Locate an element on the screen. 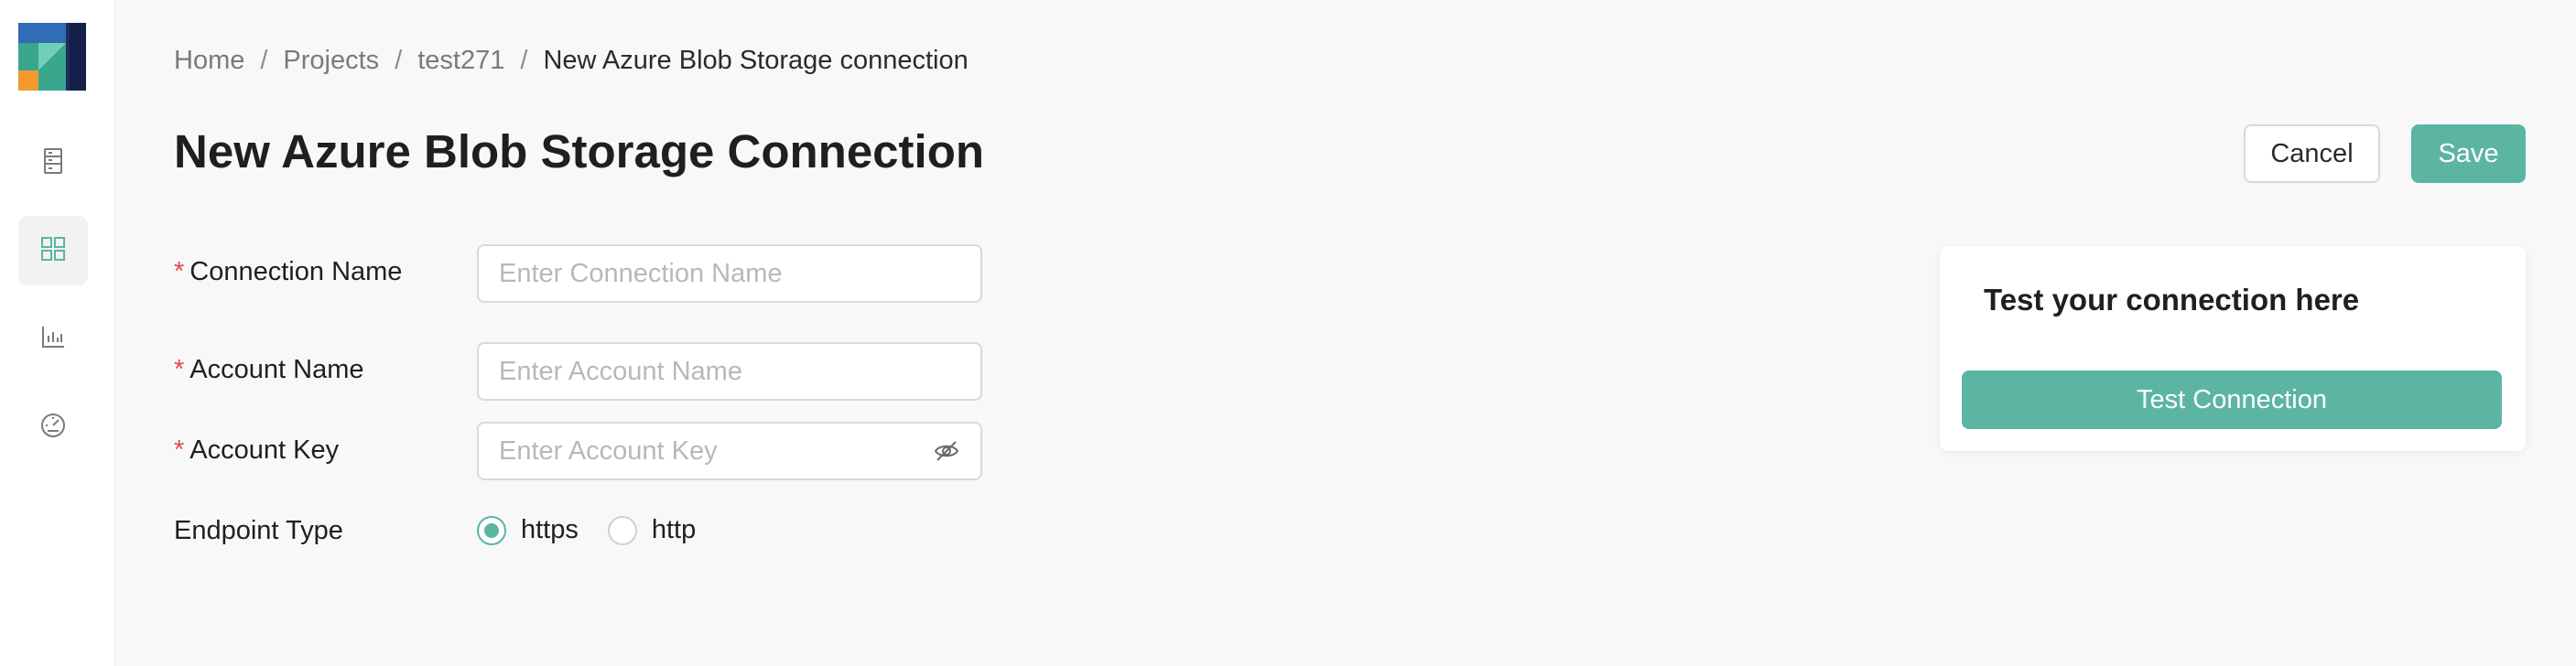 The width and height of the screenshot is (2576, 666). server-icon is located at coordinates (53, 163).